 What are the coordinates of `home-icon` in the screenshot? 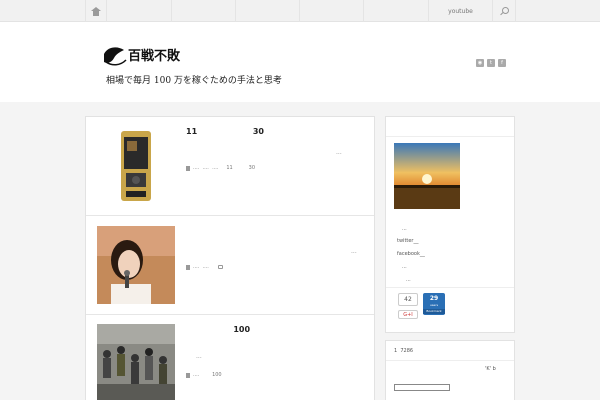 It's located at (96, 11).